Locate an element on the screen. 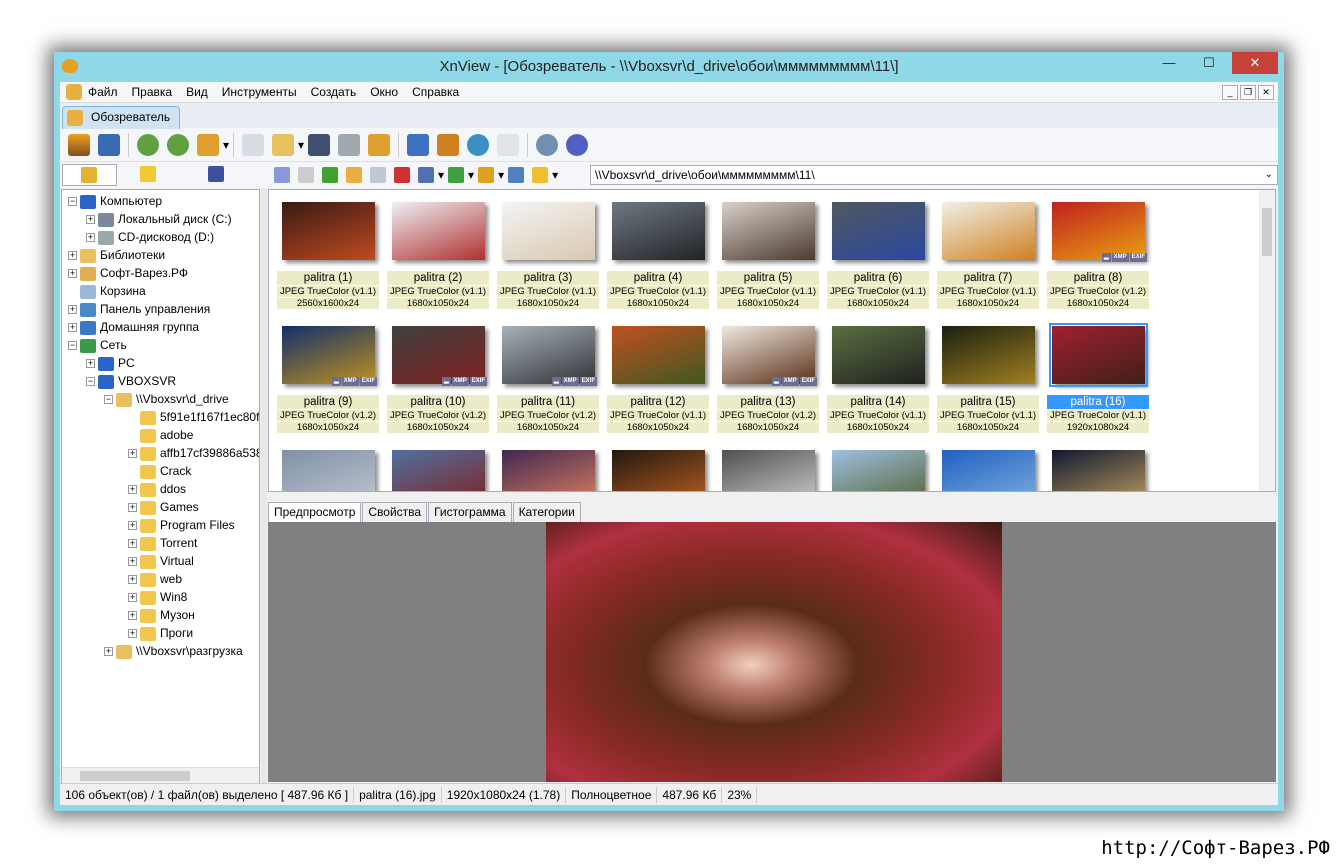 Image resolution: width=1336 pixels, height=865 pixels. copy-move-icon is located at coordinates (283, 144).